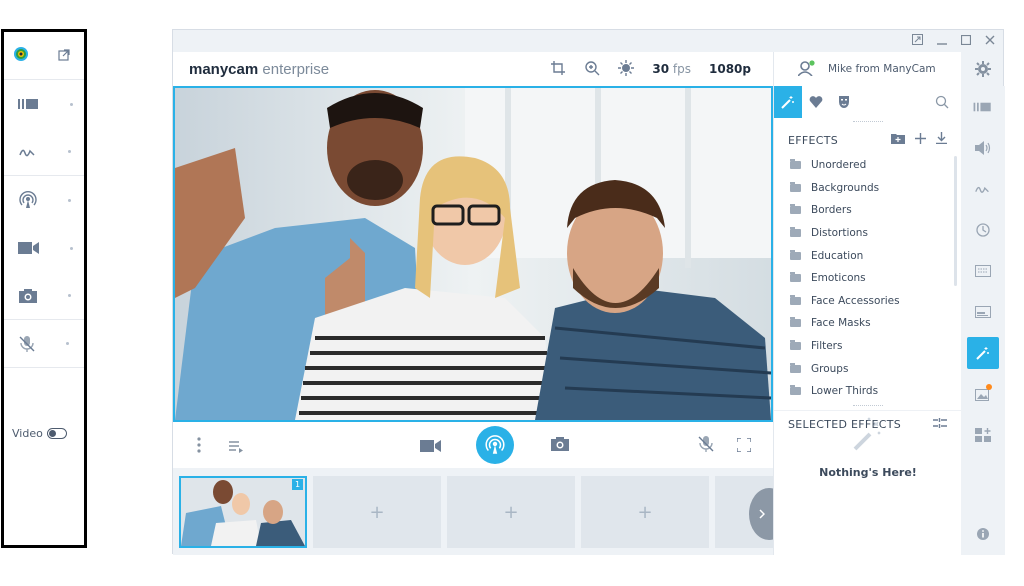 The width and height of the screenshot is (1024, 586). I want to click on minimize-icon, so click(942, 41).